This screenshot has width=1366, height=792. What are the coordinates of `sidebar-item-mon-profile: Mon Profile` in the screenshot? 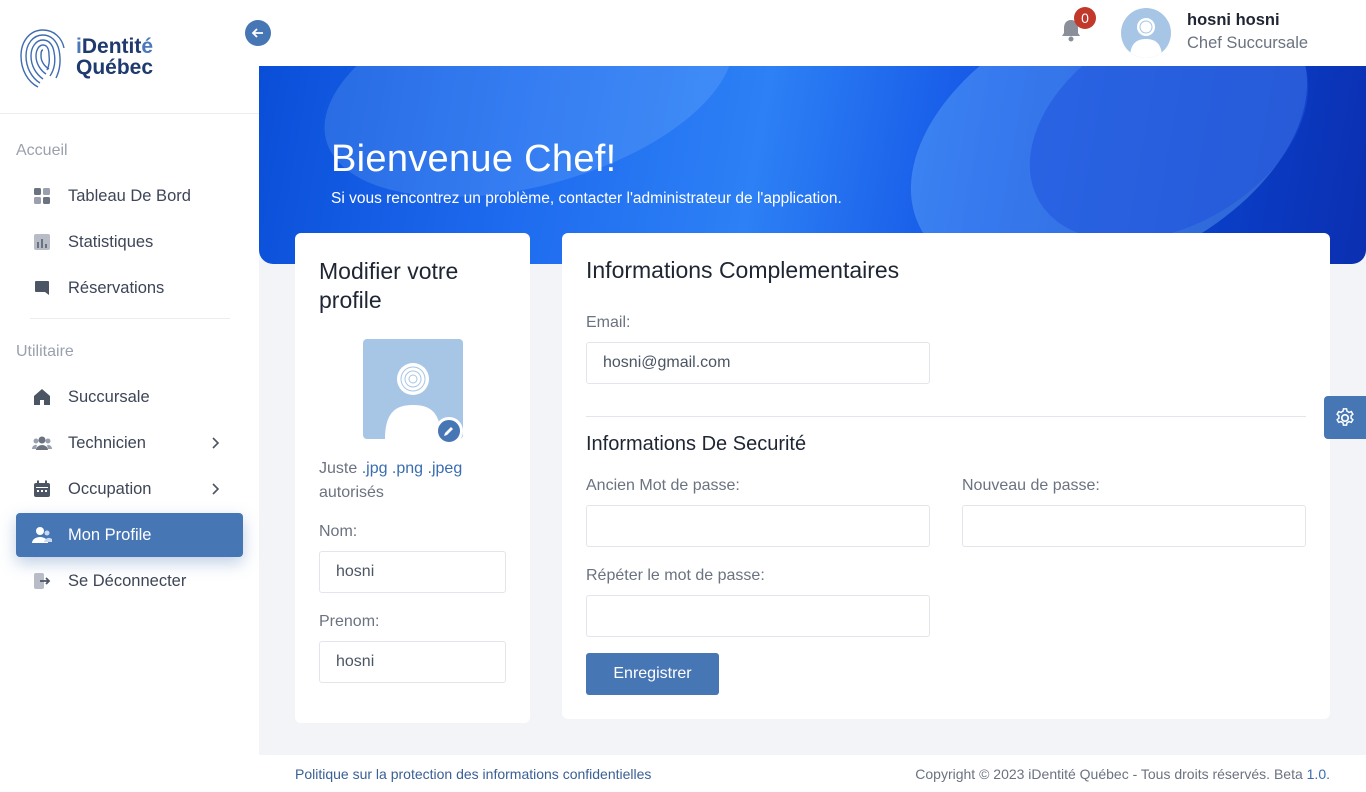 It's located at (129, 535).